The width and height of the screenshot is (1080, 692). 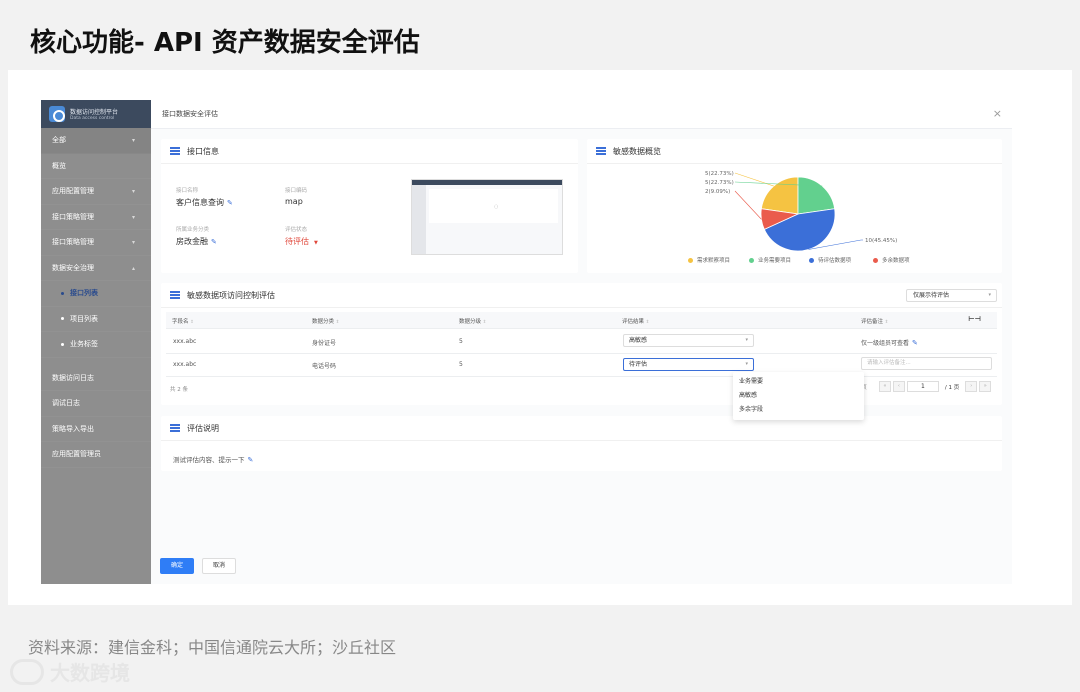 I want to click on next-page-icon: ›, so click(x=971, y=386).